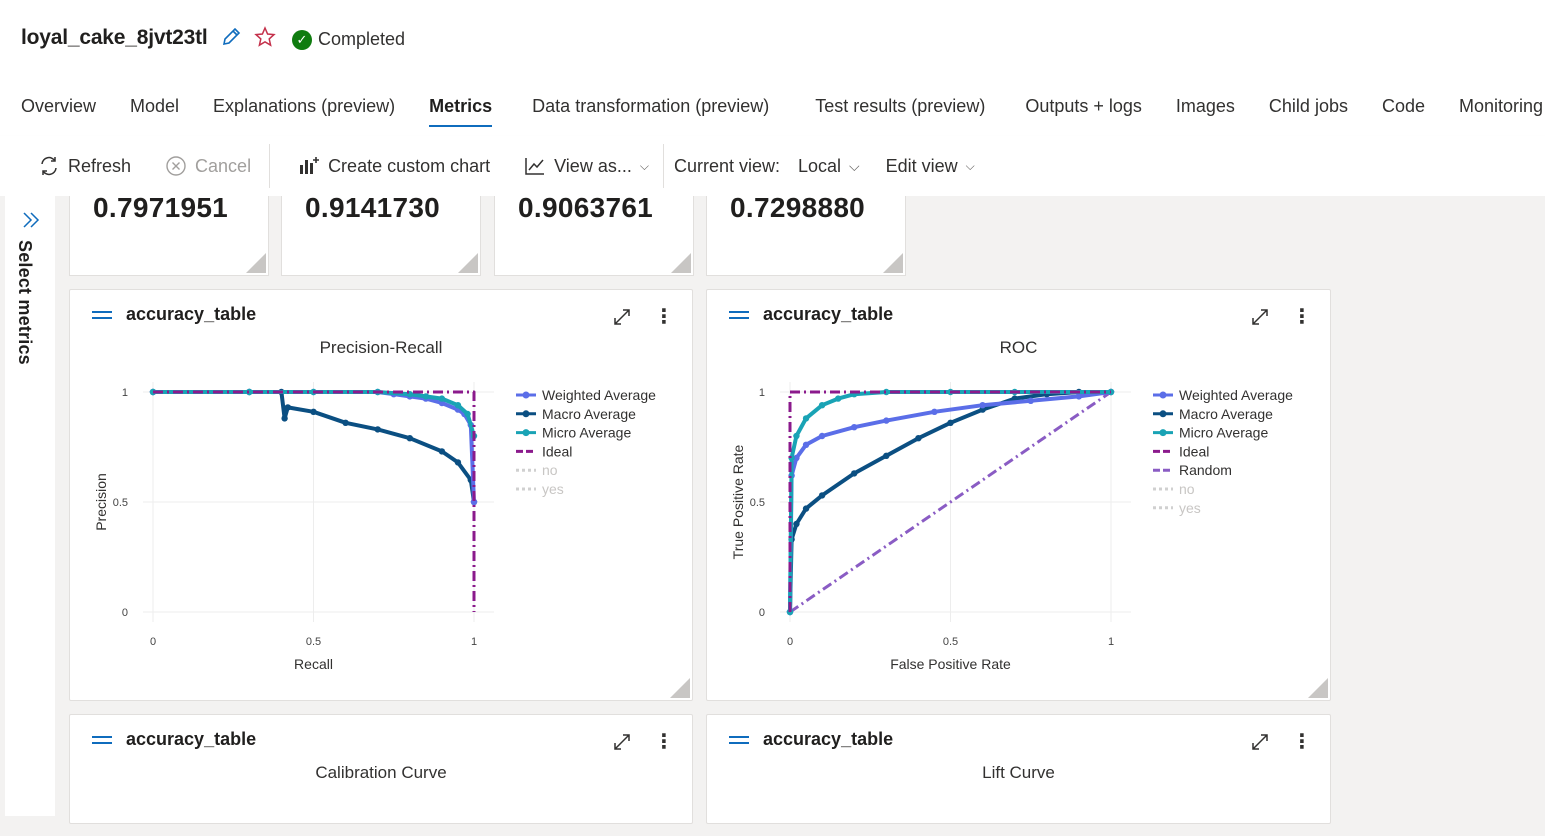 The image size is (1545, 836). I want to click on tab-metrics: Metrics, so click(461, 111).